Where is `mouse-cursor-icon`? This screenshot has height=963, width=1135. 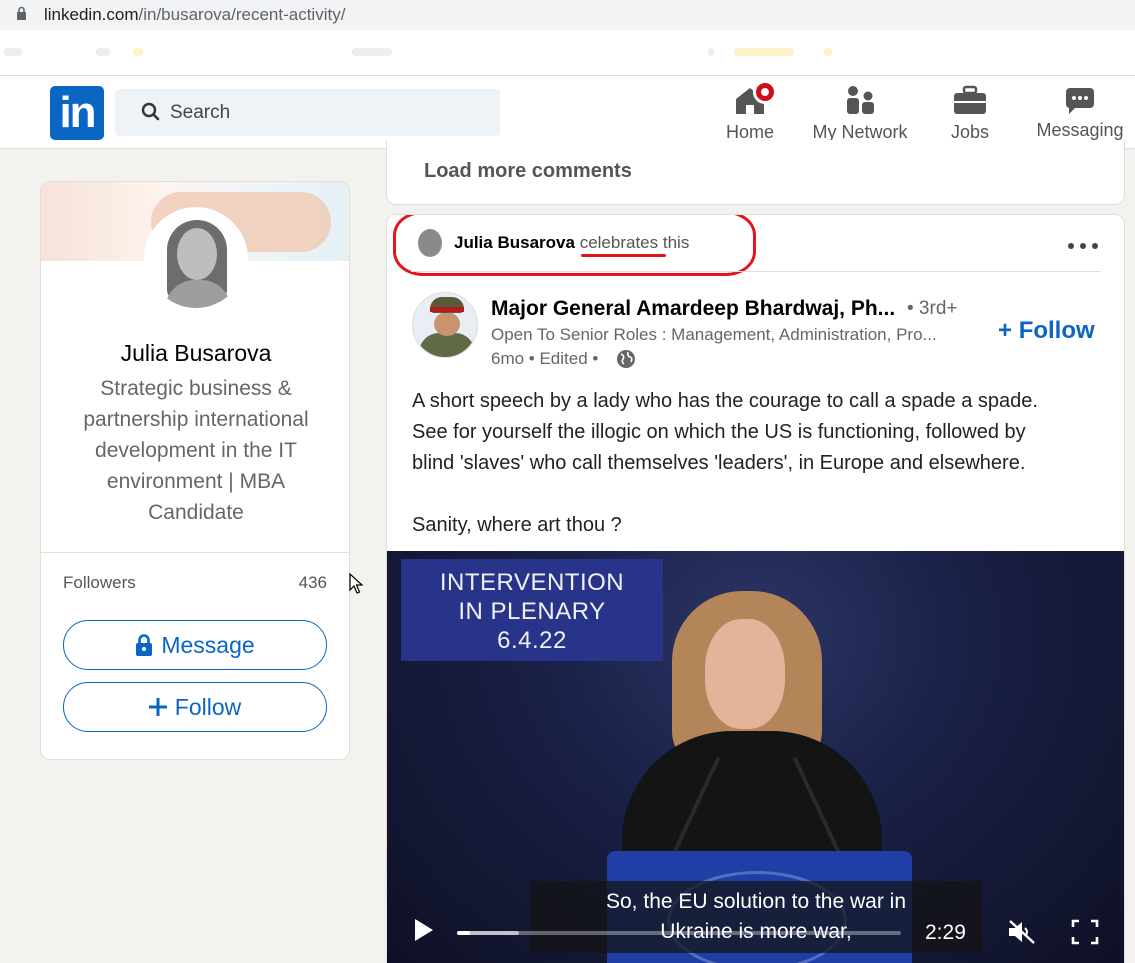 mouse-cursor-icon is located at coordinates (356, 583).